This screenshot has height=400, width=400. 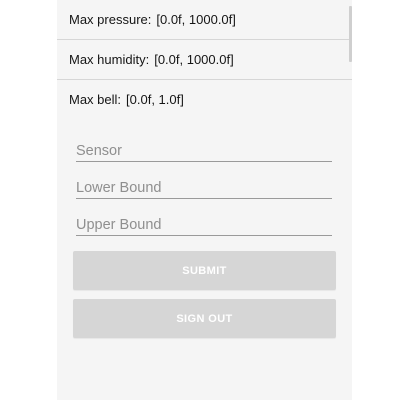 I want to click on range-row-humidity: Max humidity: [0.0f, 1000.0f], so click(x=204, y=60).